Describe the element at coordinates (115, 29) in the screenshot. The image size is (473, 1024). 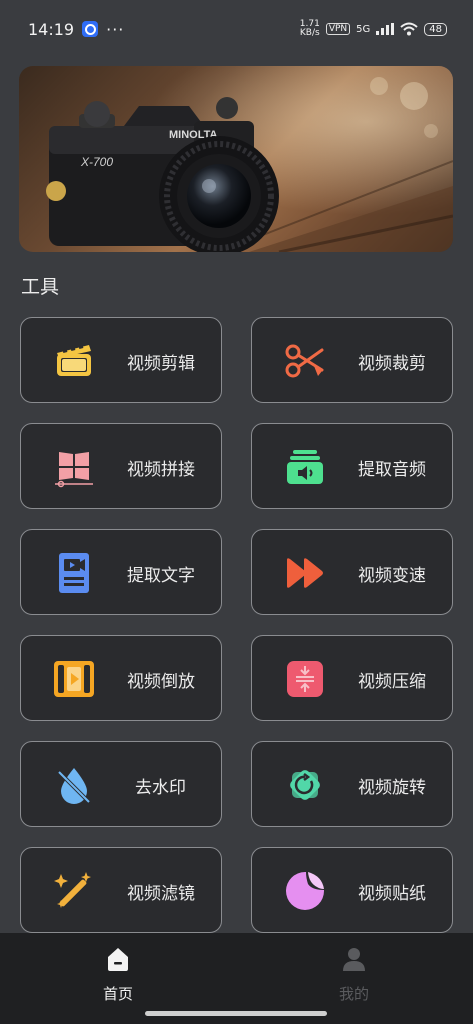
I see `more-notifications-icon: ···` at that location.